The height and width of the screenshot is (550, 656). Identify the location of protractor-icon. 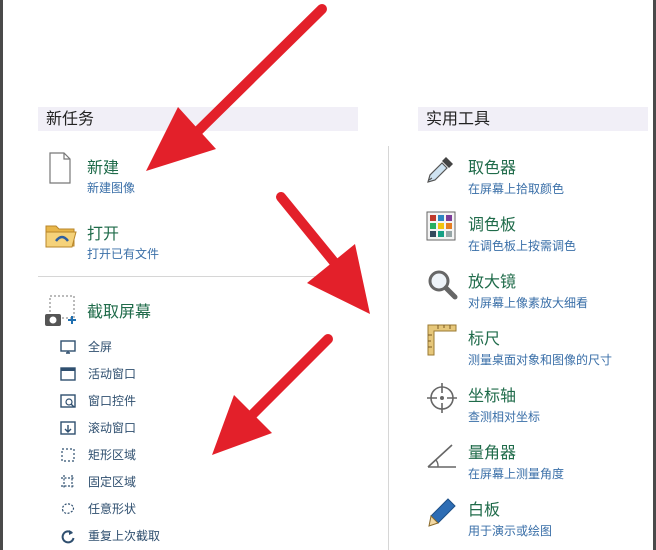
(441, 456).